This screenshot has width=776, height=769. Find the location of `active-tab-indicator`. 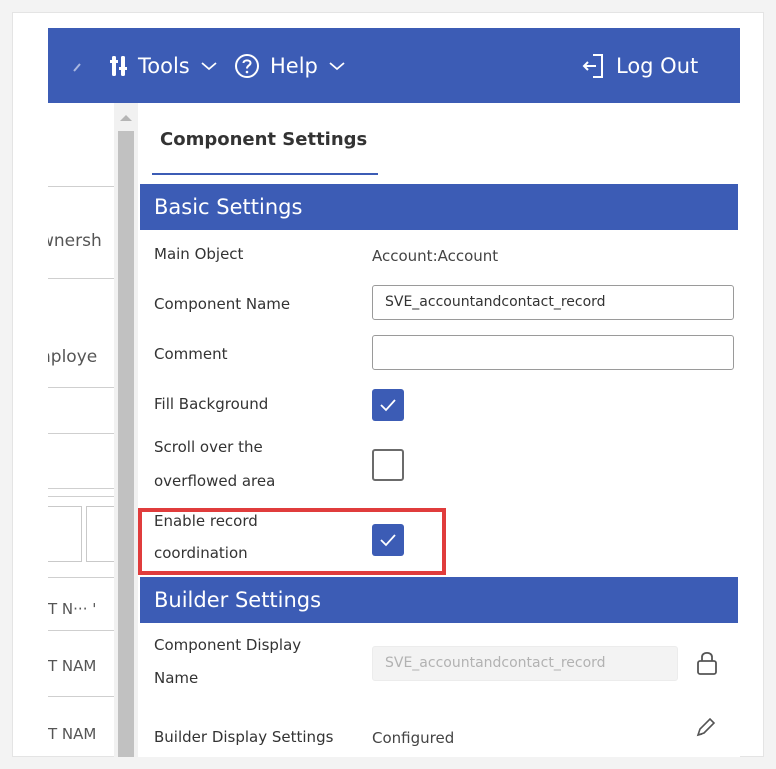

active-tab-indicator is located at coordinates (265, 174).